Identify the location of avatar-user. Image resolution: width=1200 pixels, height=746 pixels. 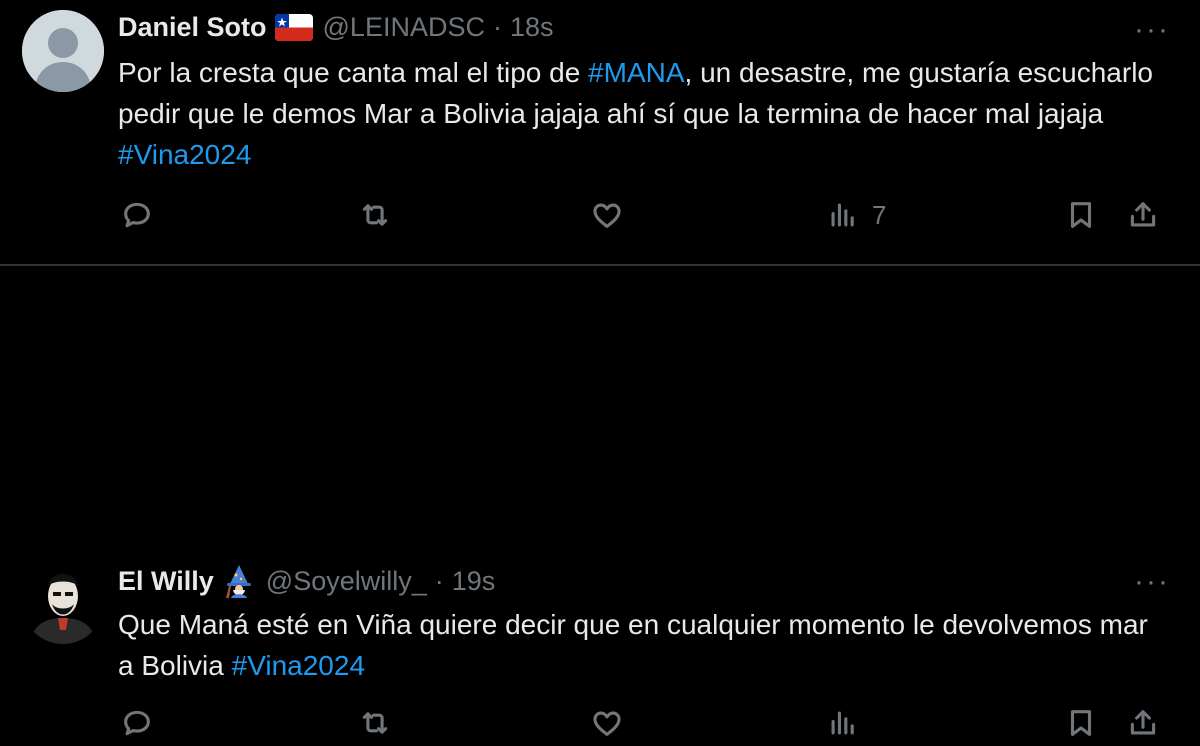
(63, 603).